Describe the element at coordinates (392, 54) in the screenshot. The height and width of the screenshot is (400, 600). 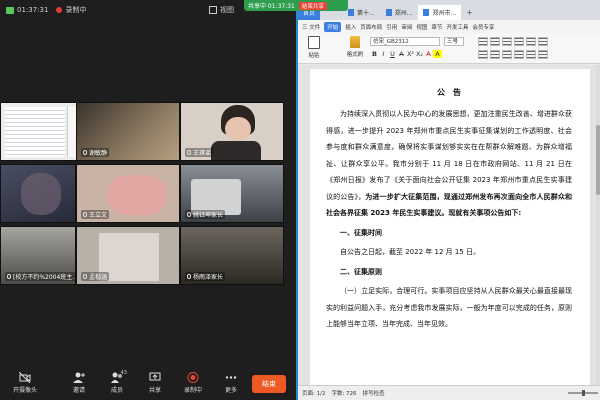
I see `underline-button: U` at that location.